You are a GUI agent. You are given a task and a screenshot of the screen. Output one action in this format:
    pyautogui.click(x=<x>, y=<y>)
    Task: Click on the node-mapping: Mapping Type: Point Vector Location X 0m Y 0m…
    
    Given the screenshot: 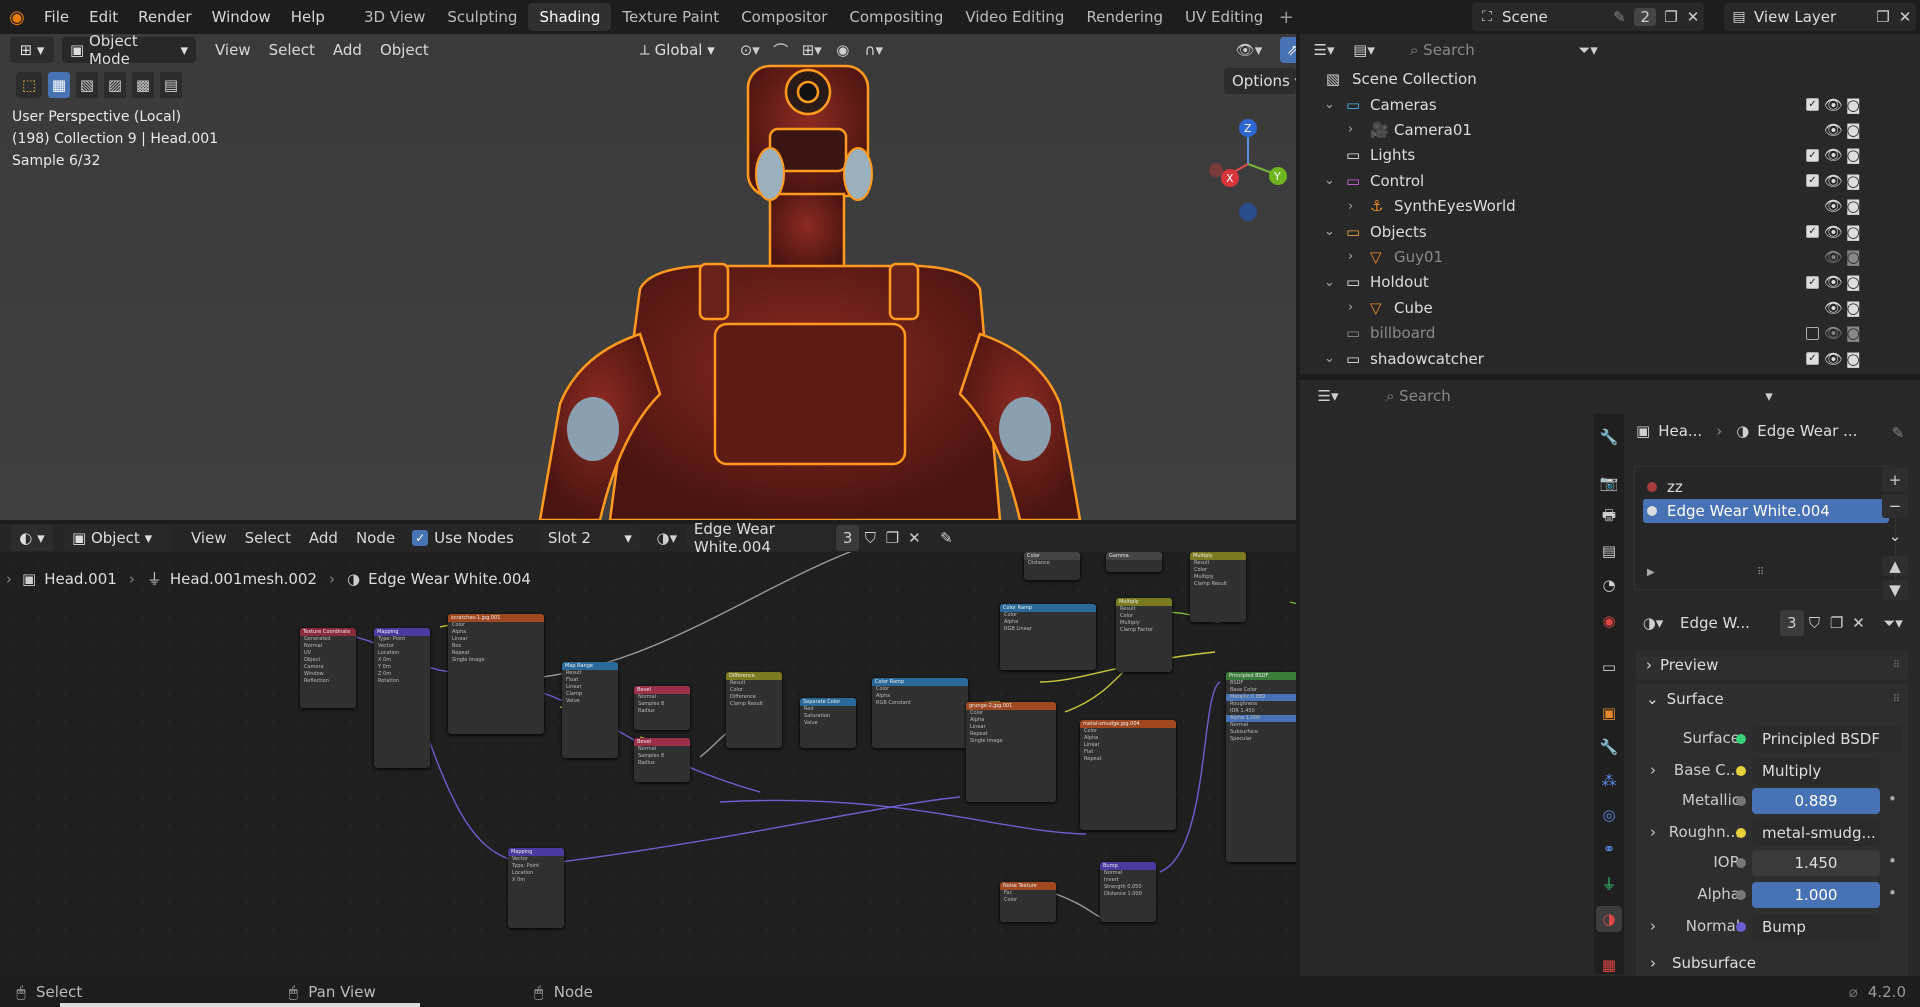 What is the action you would take?
    pyautogui.click(x=402, y=698)
    